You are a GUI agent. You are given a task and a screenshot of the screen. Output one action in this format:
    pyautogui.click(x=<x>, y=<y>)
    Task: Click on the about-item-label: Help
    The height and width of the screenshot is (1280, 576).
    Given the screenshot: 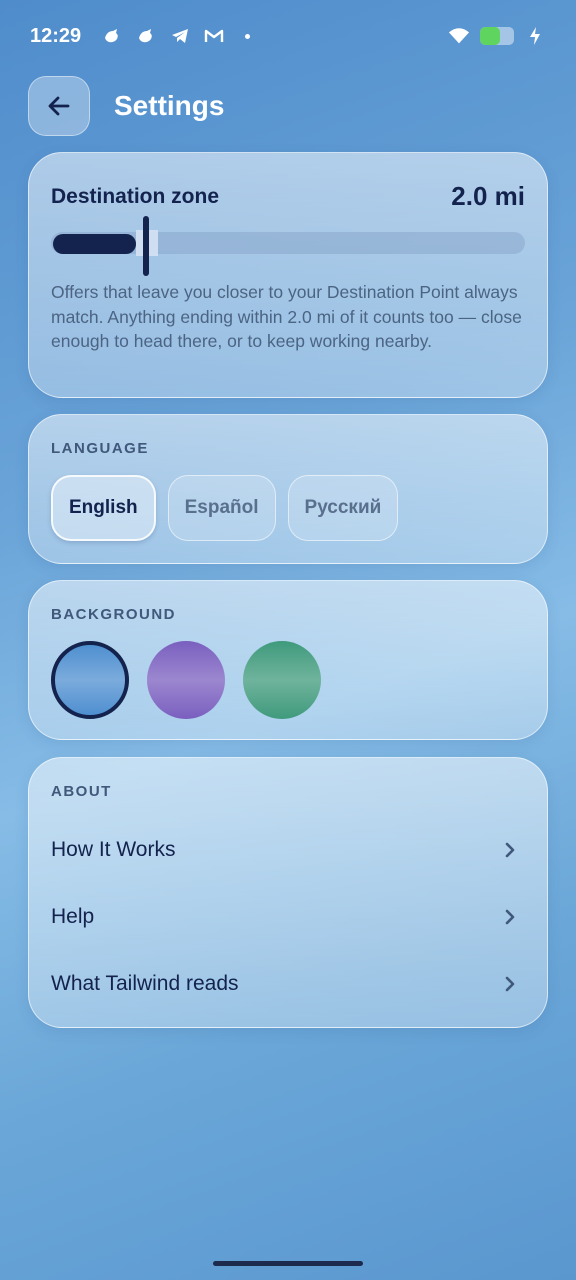 What is the action you would take?
    pyautogui.click(x=73, y=916)
    